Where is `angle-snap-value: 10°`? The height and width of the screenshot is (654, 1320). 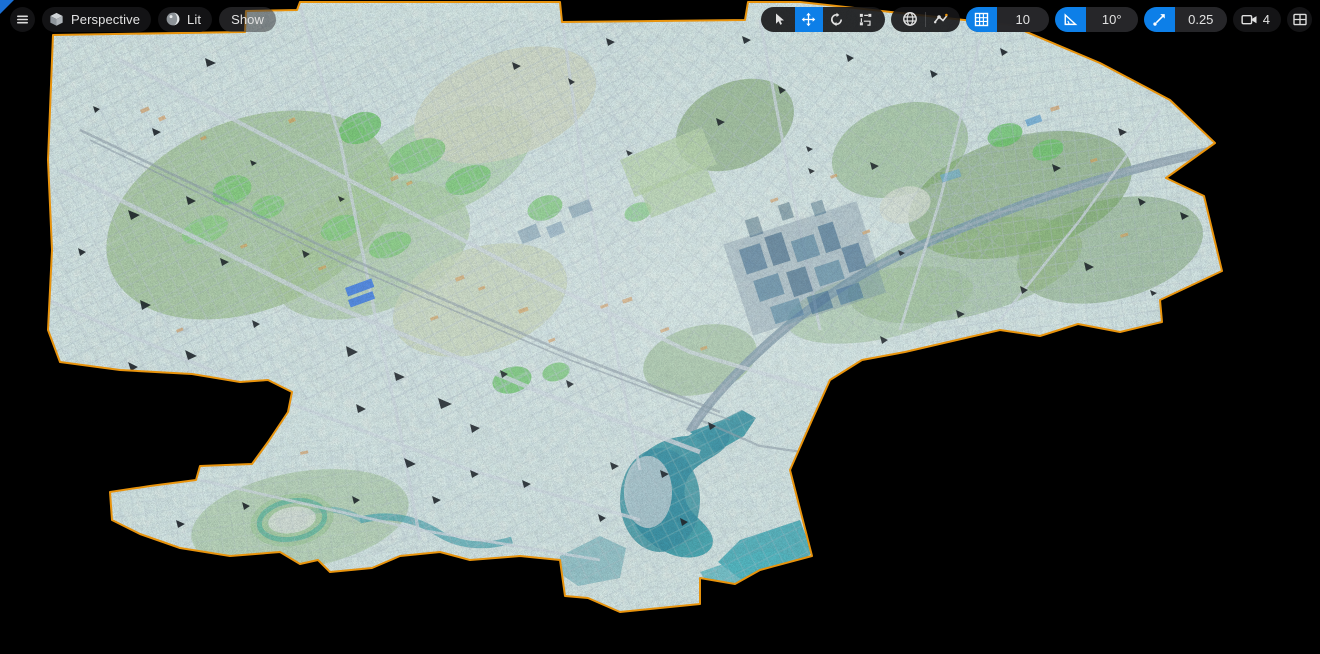
angle-snap-value: 10° is located at coordinates (1111, 19).